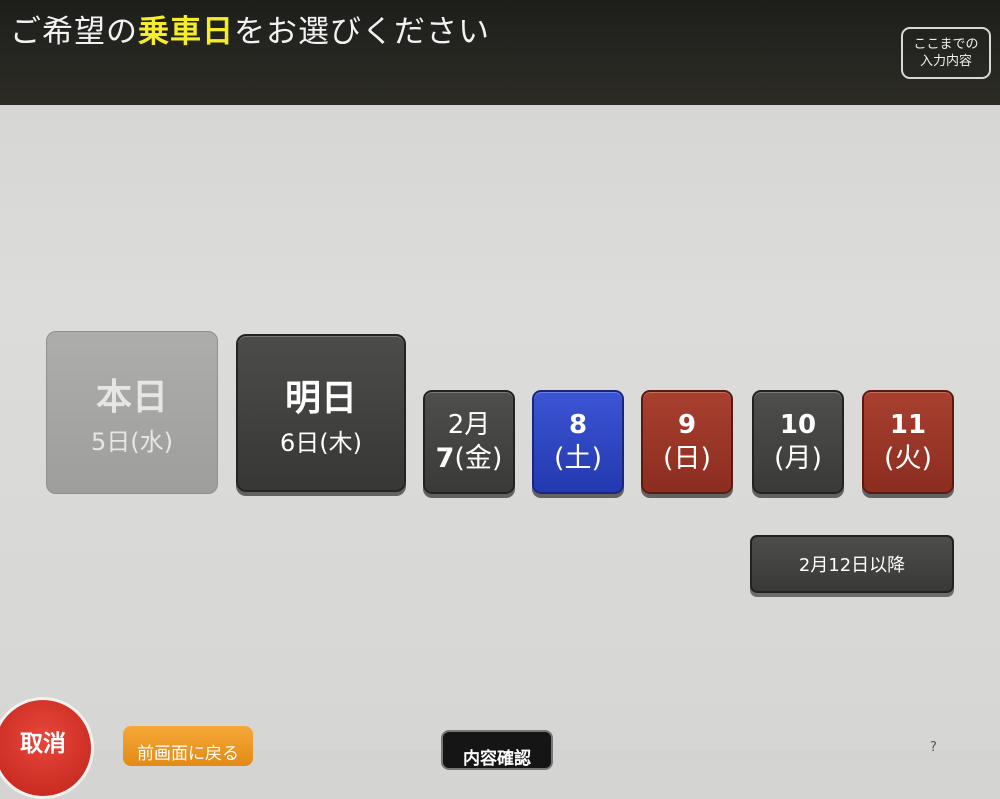 This screenshot has width=1000, height=799. I want to click on page-title: ご希望の乗車日をお選びください, so click(250, 28).